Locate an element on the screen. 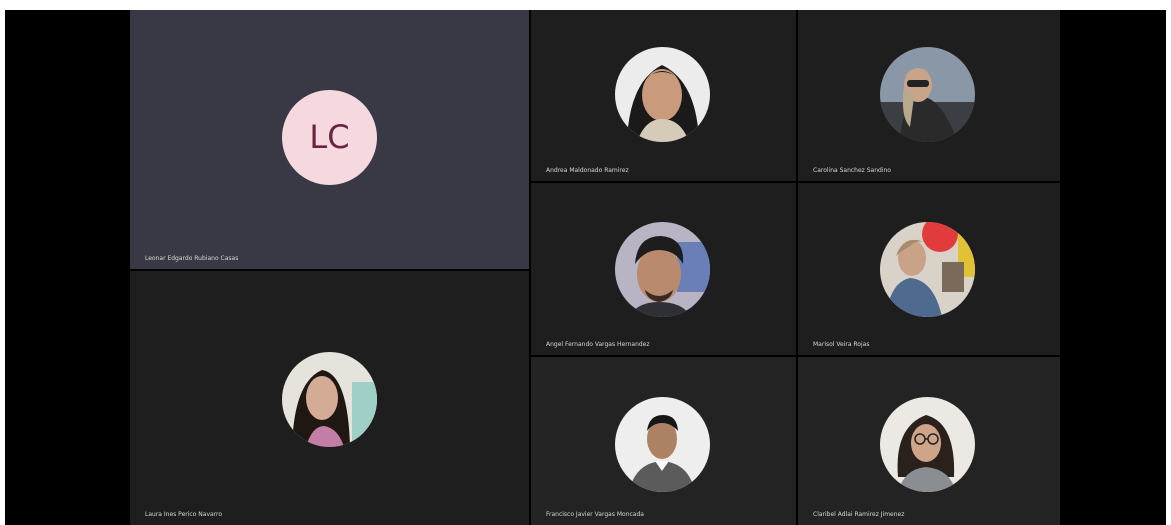 The height and width of the screenshot is (525, 1171). participant-tile: Claribel Adlai Ramirez Jimenez is located at coordinates (929, 441).